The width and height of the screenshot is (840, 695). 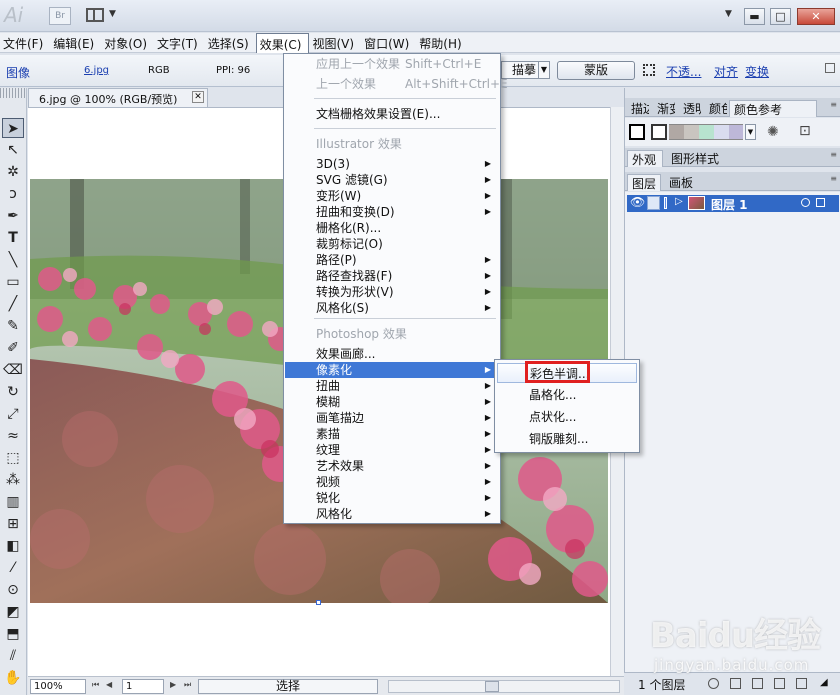 What do you see at coordinates (492, 686) in the screenshot?
I see `horizontal-scroll-thumb` at bounding box center [492, 686].